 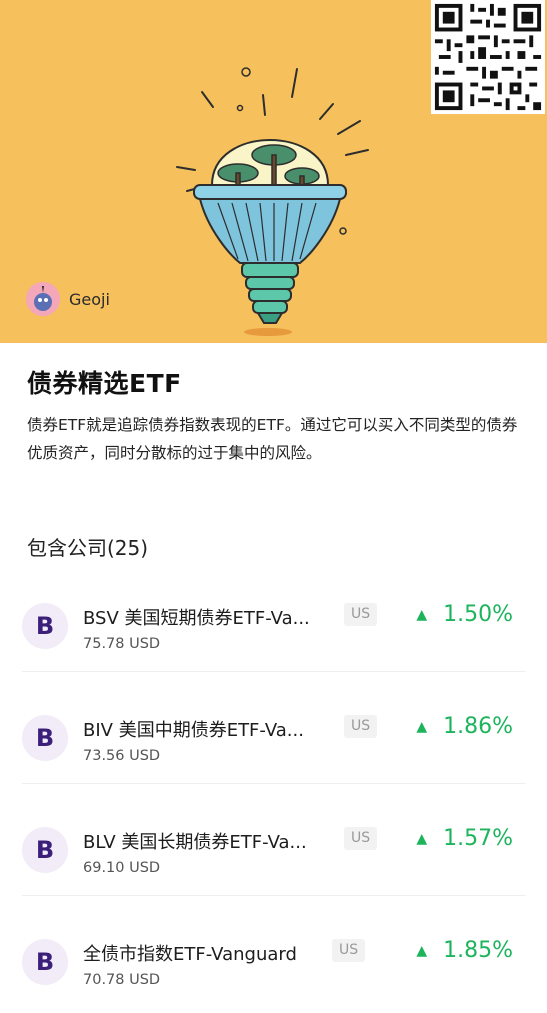 I want to click on fund-name: 全债市指数ETF-Vanguard, so click(x=190, y=954).